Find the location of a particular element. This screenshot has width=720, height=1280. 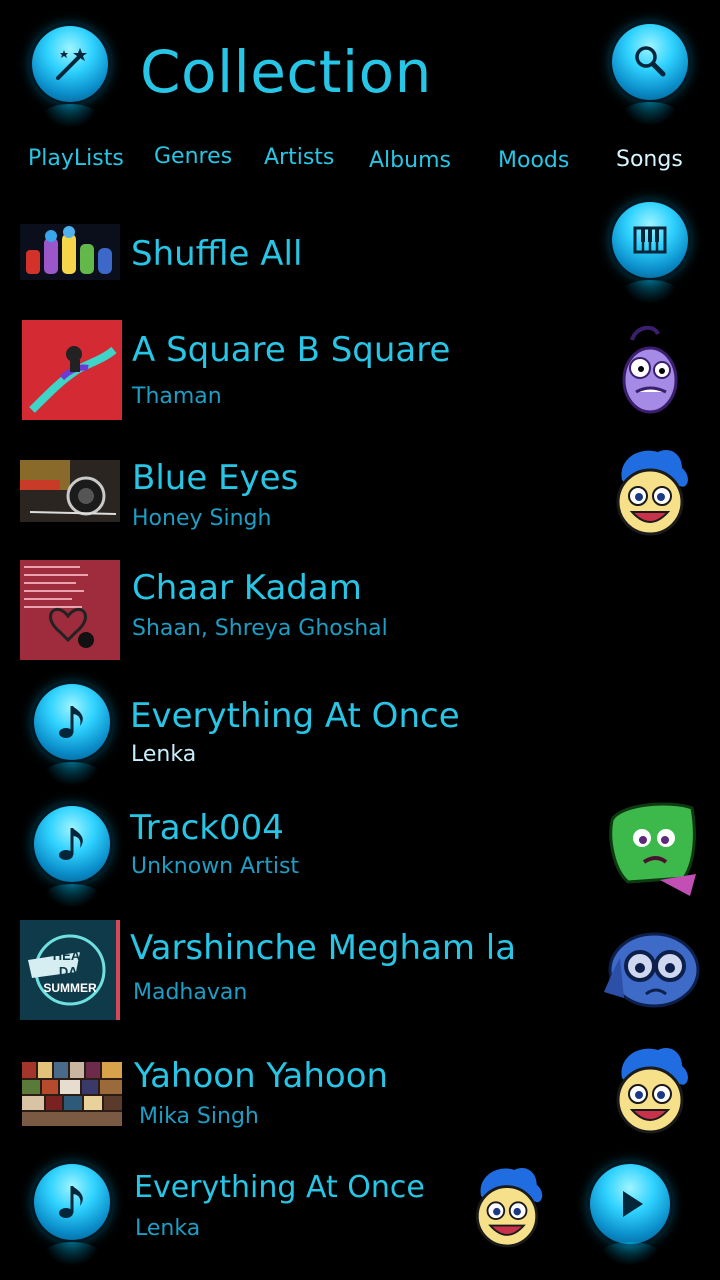

page-title: Collection is located at coordinates (286, 72).